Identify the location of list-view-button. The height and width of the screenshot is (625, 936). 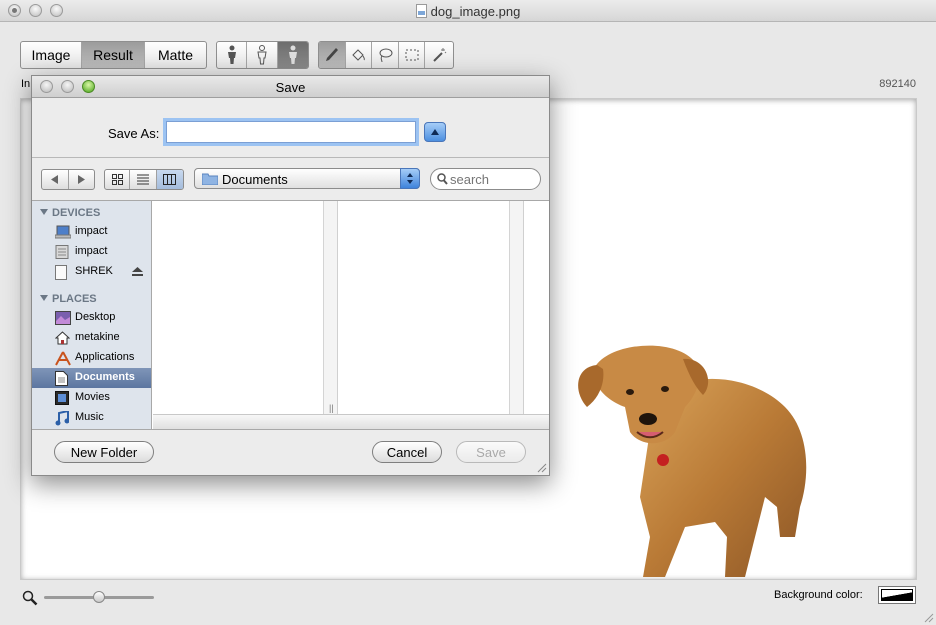
(143, 179).